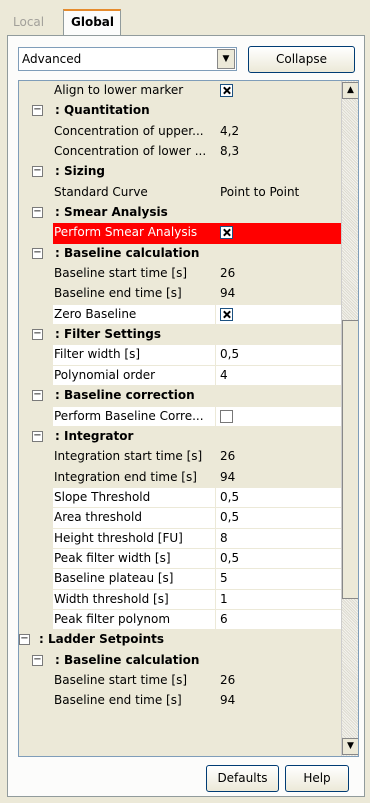  I want to click on property-value: 1, so click(279, 599).